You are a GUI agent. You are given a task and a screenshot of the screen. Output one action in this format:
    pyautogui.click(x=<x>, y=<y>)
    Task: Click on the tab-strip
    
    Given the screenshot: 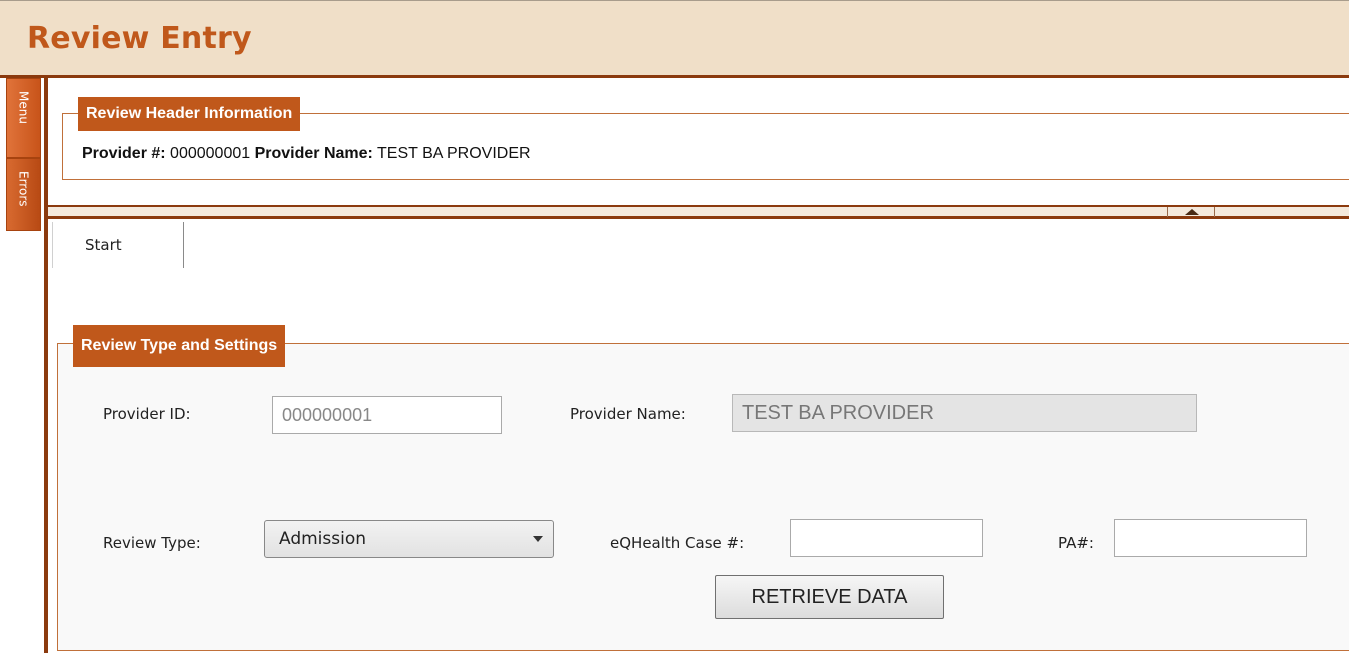 What is the action you would take?
    pyautogui.click(x=698, y=243)
    